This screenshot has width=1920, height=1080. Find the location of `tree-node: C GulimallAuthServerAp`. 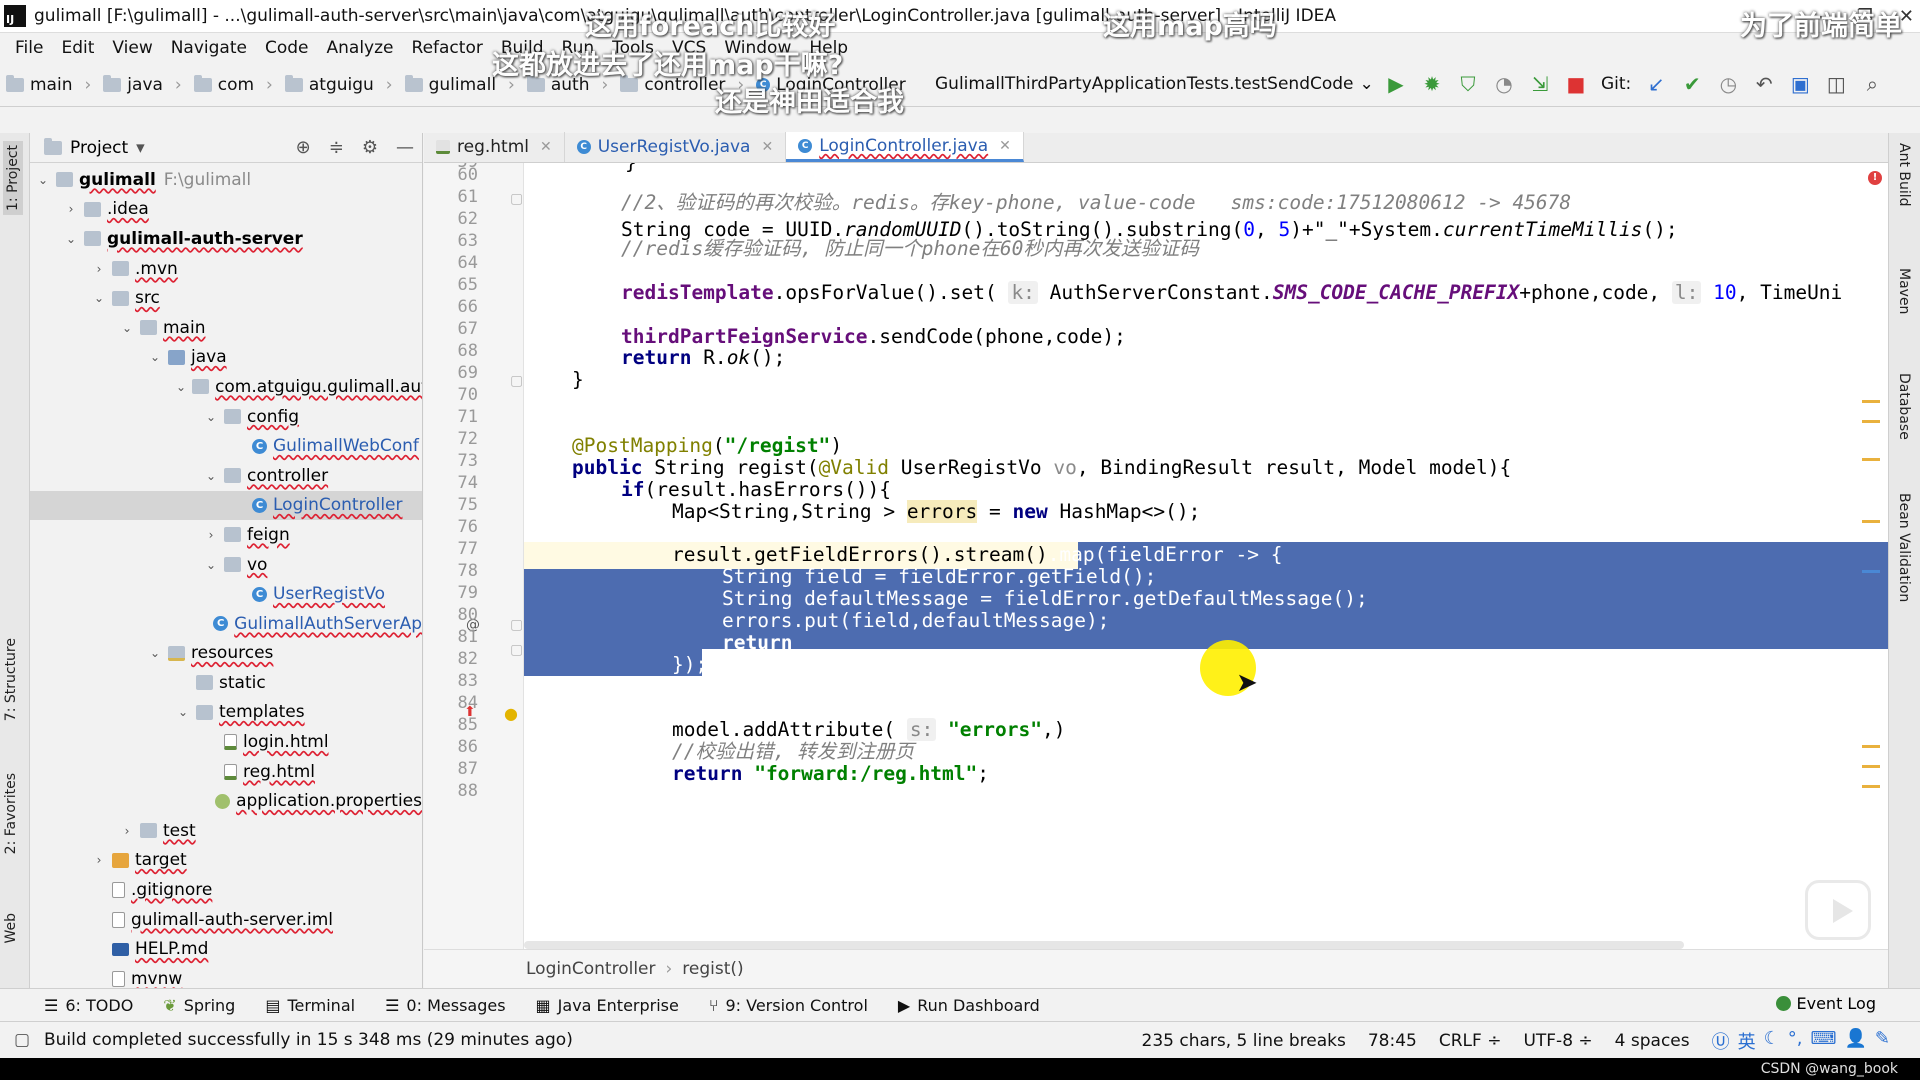

tree-node: C GulimallAuthServerAp is located at coordinates (226, 624).